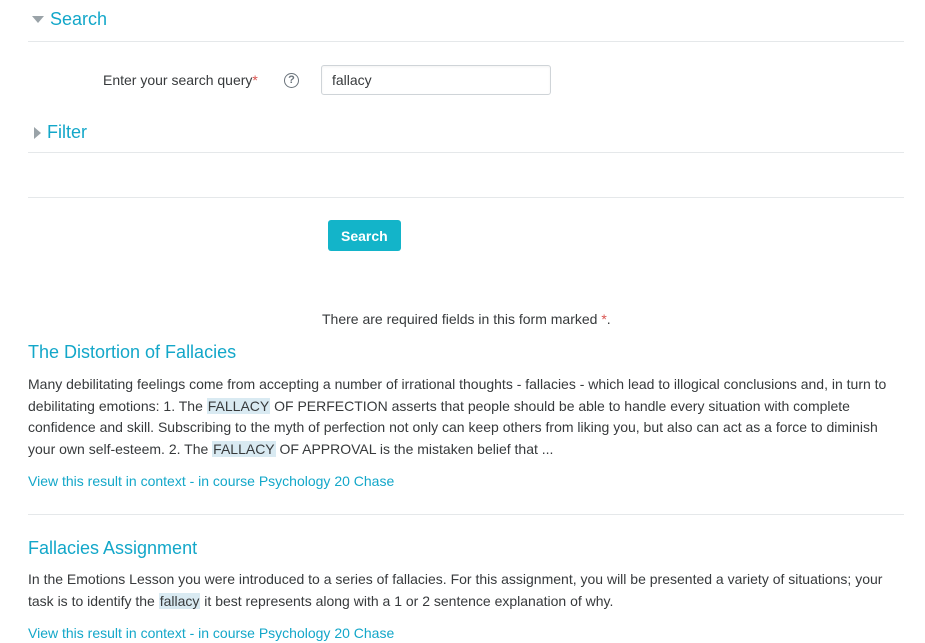  Describe the element at coordinates (291, 80) in the screenshot. I see `question-circle-icon: ?` at that location.